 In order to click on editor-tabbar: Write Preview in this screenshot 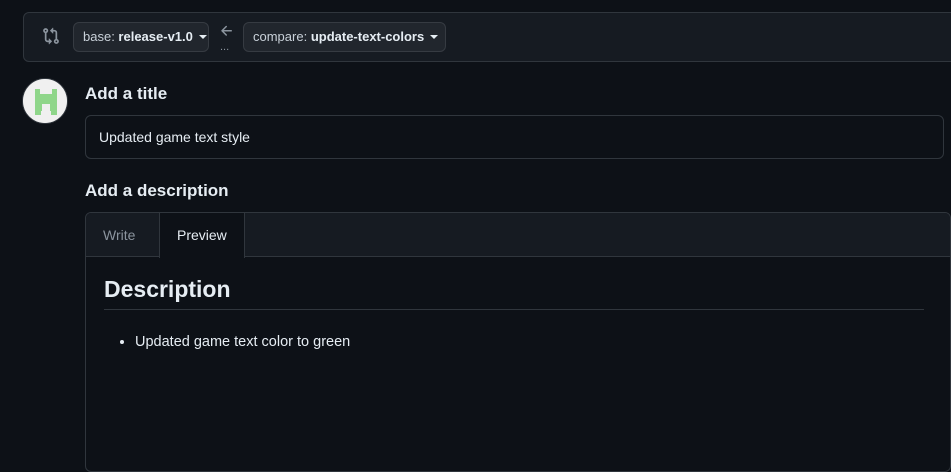, I will do `click(518, 235)`.